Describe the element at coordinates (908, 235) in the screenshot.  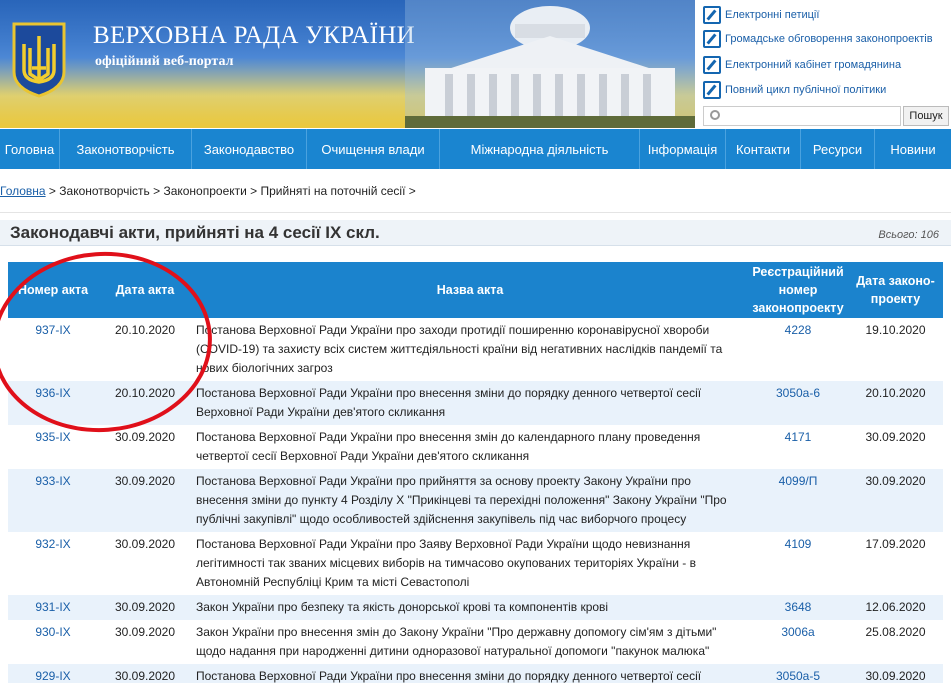
I see `total-count: Всього: 106` at that location.